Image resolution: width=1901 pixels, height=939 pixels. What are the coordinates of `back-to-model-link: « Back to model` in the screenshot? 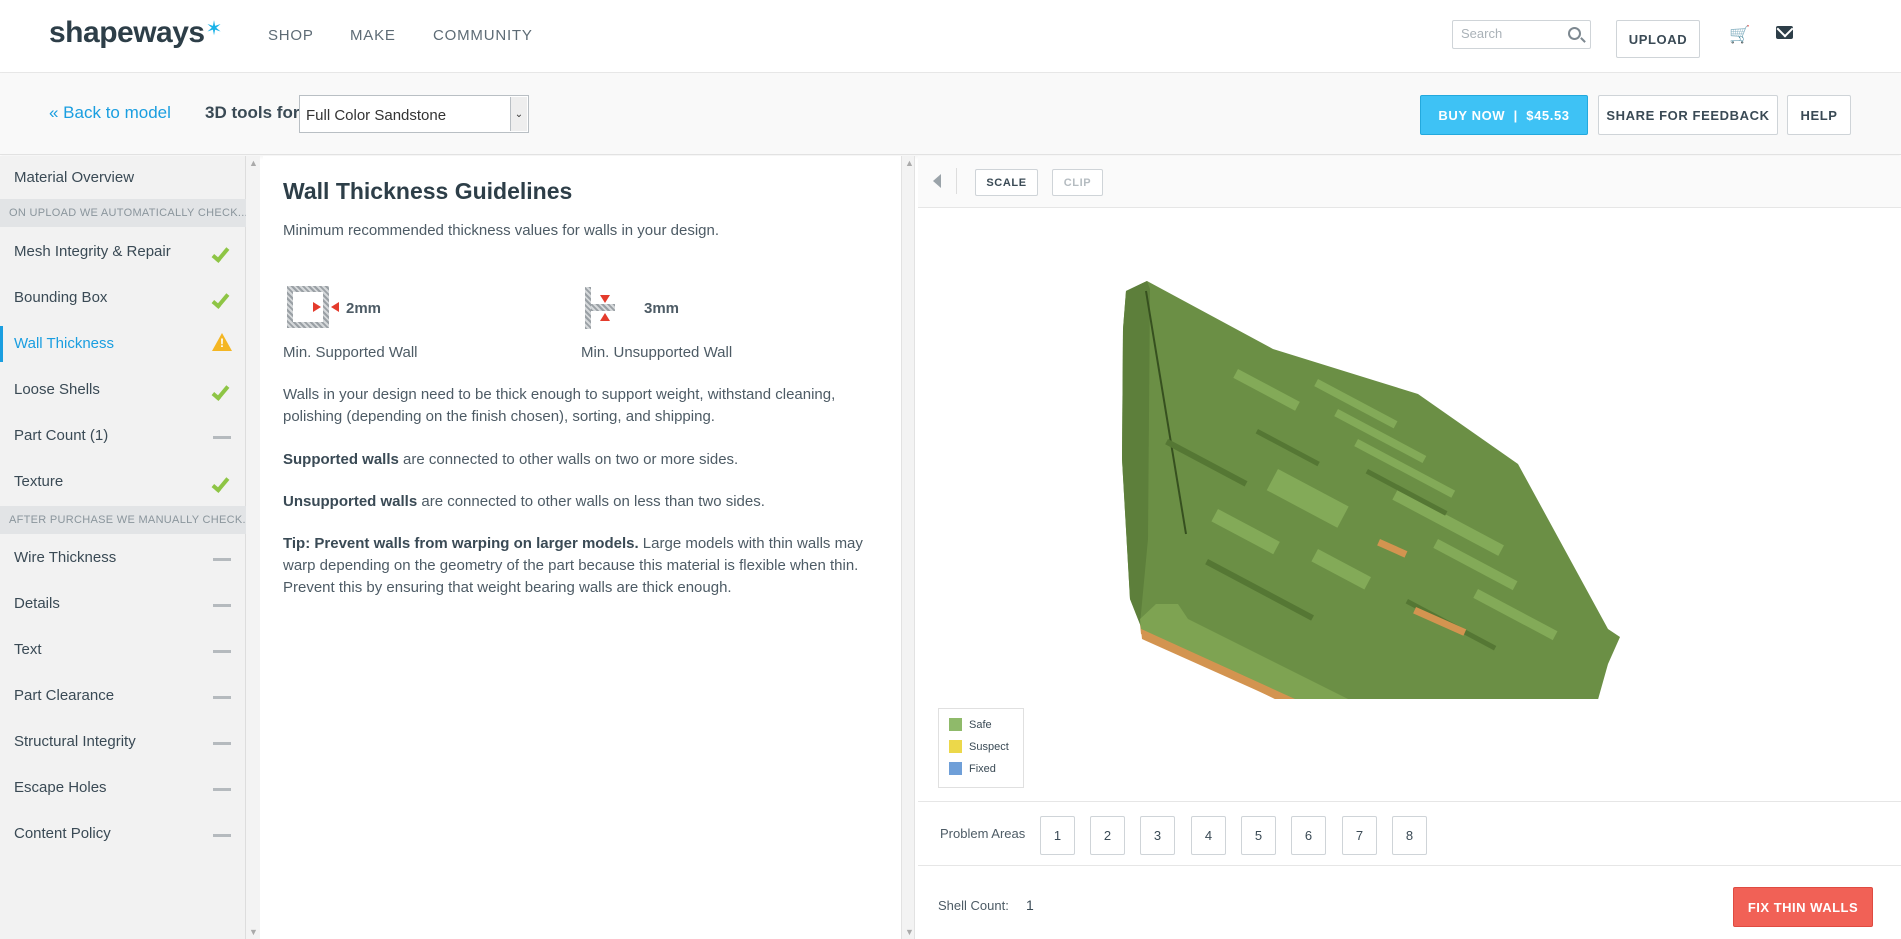 It's located at (110, 113).